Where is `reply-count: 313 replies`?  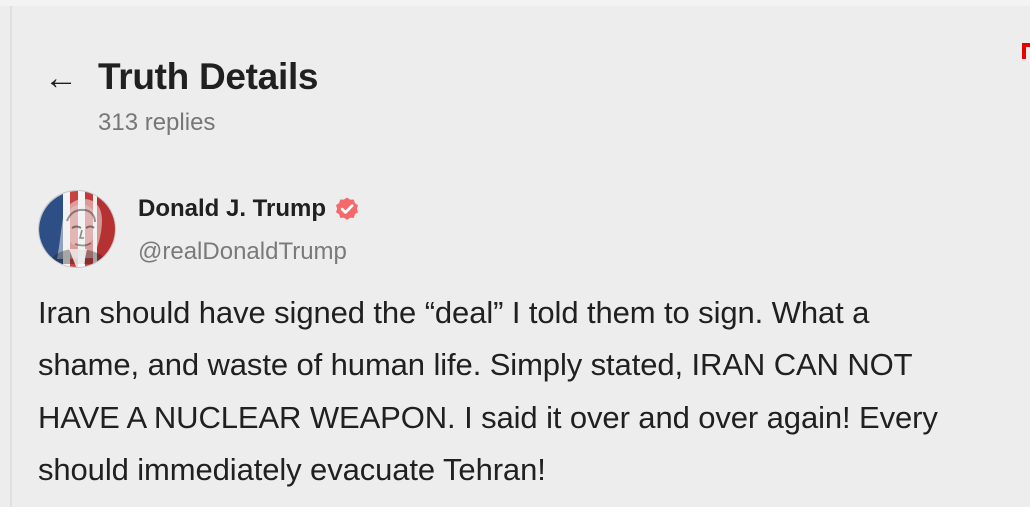
reply-count: 313 replies is located at coordinates (157, 122).